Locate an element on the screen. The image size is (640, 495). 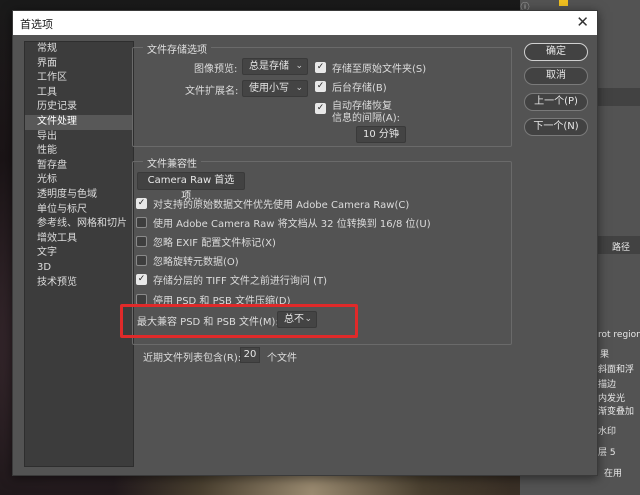
background-save-option: ✓ 后台存储(B) is located at coordinates (351, 86).